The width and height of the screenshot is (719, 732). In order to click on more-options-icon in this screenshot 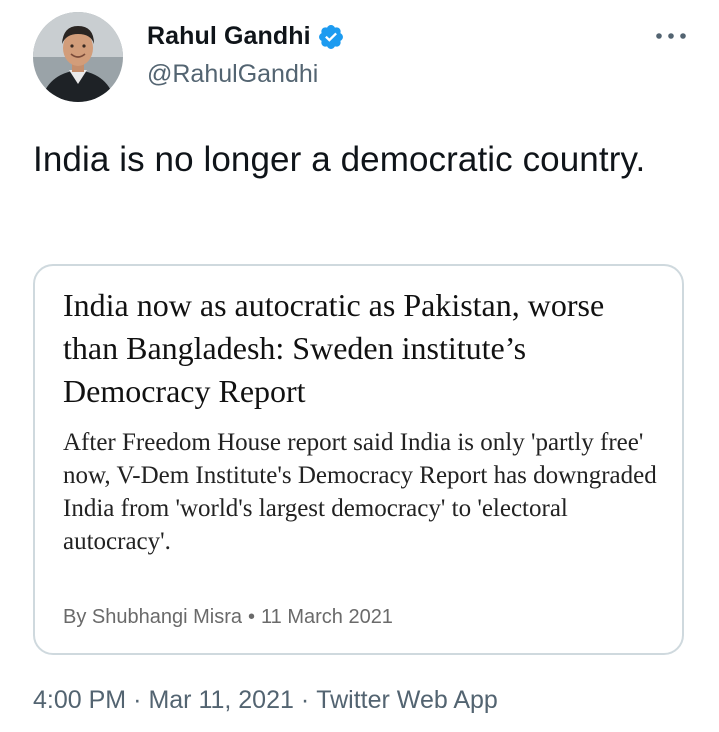, I will do `click(671, 36)`.